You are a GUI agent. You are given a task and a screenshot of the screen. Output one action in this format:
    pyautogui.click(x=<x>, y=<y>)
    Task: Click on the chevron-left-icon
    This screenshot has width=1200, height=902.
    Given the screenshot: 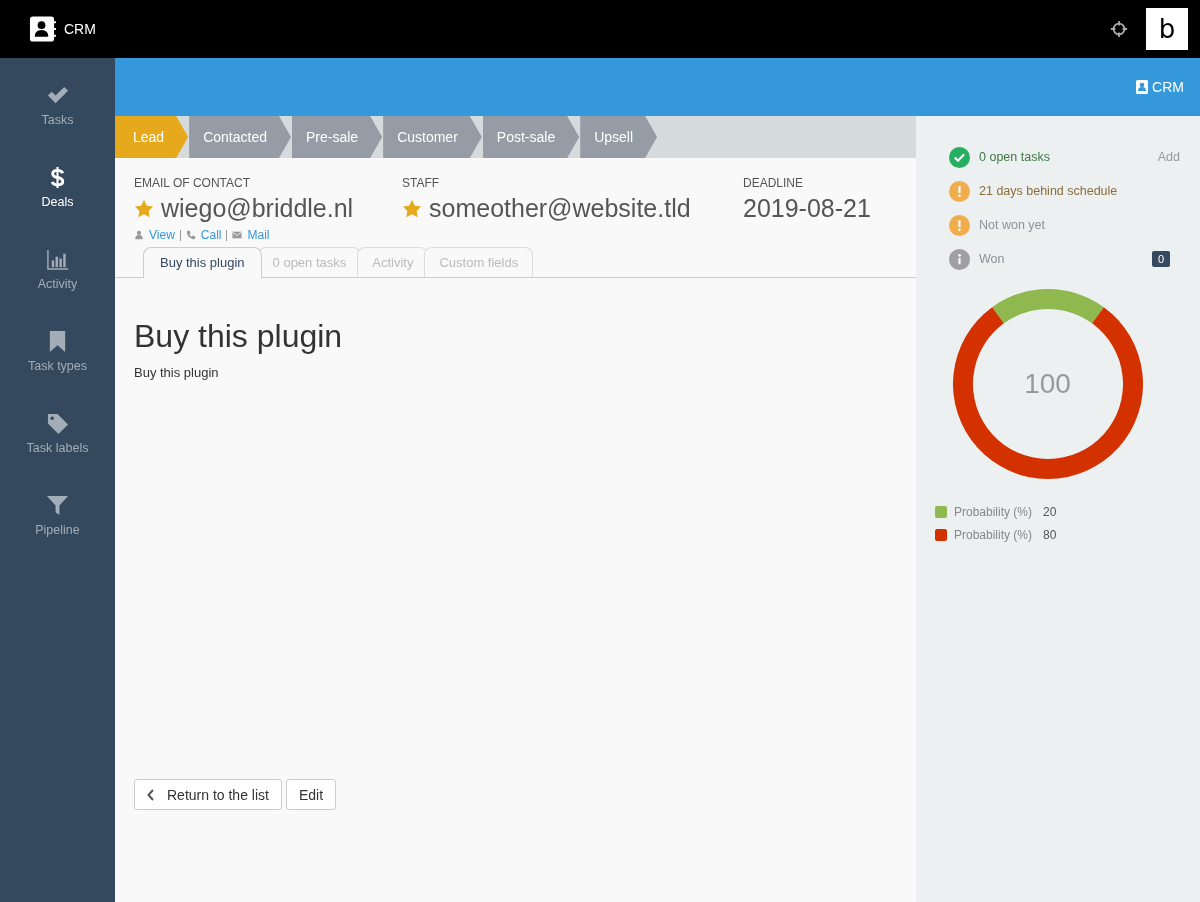 What is the action you would take?
    pyautogui.click(x=151, y=794)
    